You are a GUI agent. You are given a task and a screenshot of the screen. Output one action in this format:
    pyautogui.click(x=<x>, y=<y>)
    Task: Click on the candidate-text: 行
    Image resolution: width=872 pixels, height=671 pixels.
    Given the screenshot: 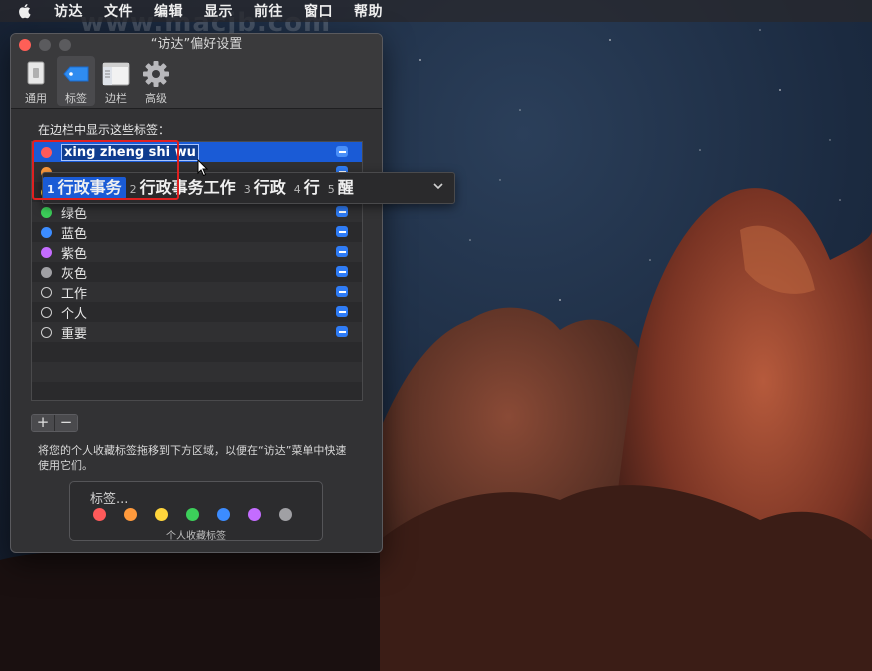 What is the action you would take?
    pyautogui.click(x=311, y=187)
    